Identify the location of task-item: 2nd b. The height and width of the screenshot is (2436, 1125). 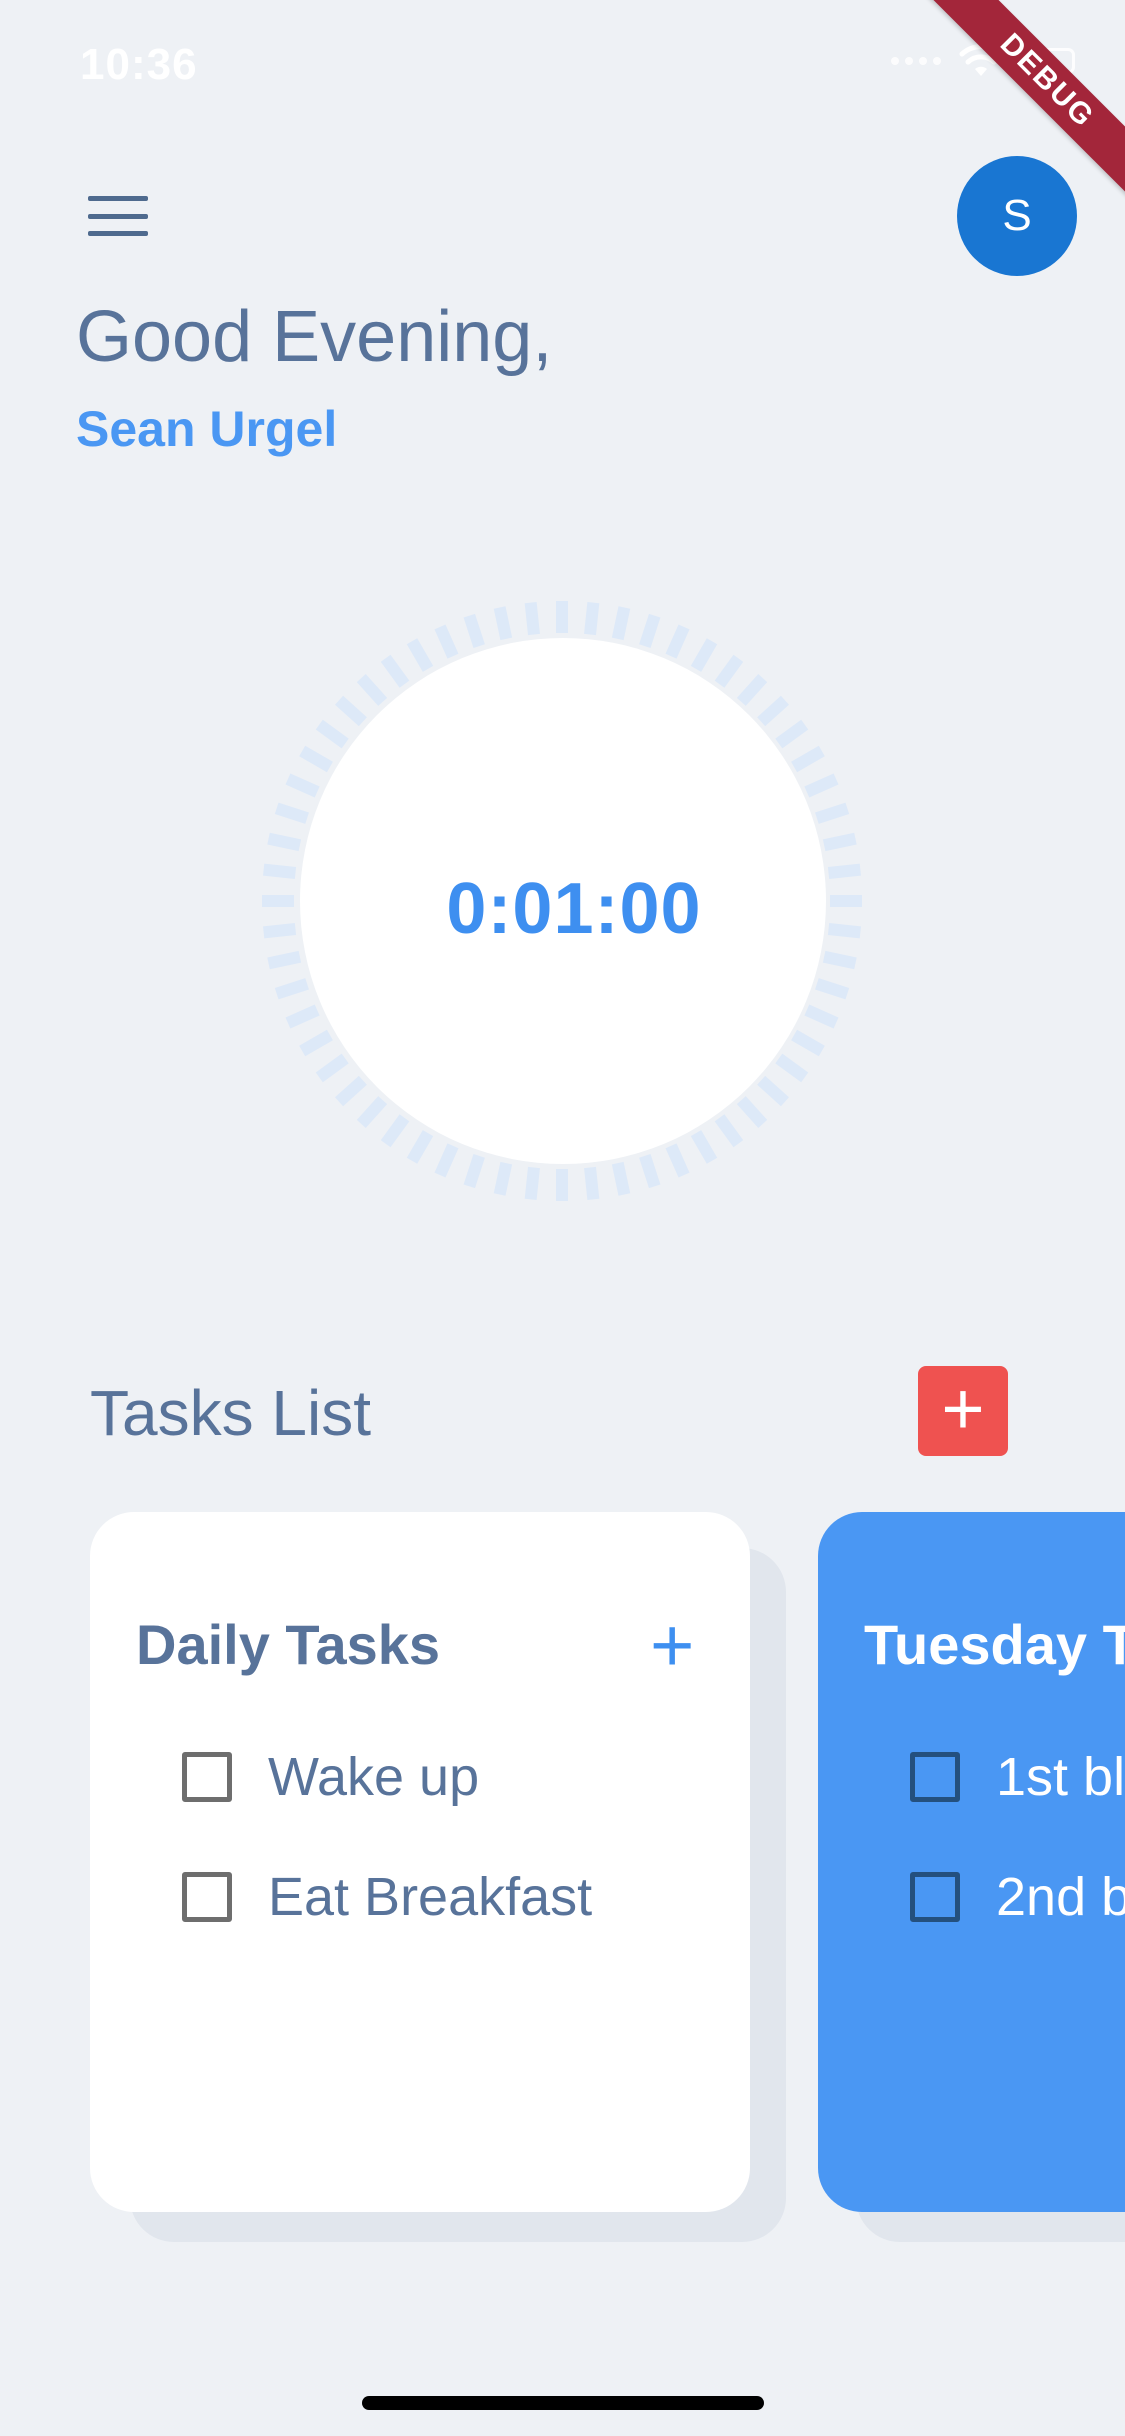
(1017, 1897).